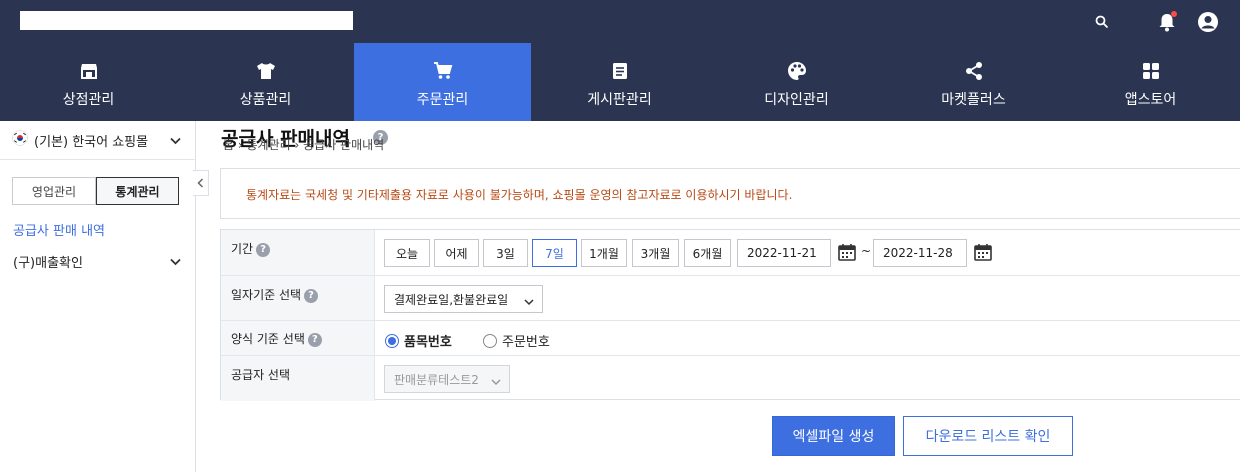 The width and height of the screenshot is (1240, 472). Describe the element at coordinates (655, 253) in the screenshot. I see `period-3months-button: 3개월` at that location.